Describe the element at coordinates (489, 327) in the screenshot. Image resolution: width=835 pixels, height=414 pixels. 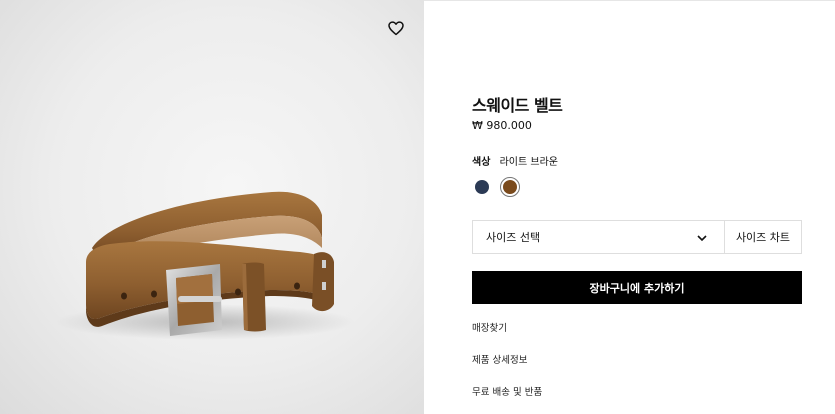
I see `store-finder-link: 매장찾기` at that location.